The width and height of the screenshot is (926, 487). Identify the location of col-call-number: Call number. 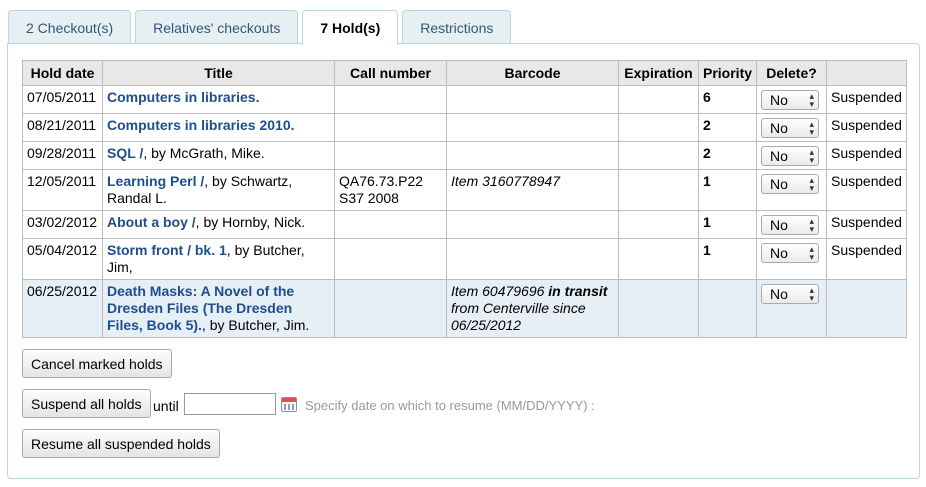
(390, 73).